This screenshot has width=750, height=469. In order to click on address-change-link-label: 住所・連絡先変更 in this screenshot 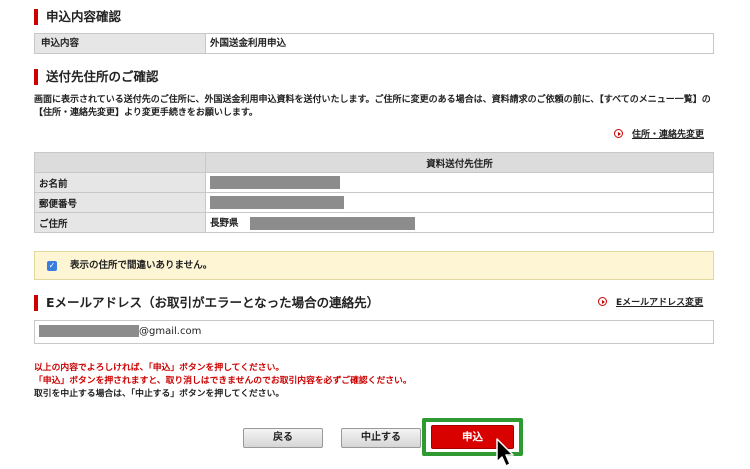, I will do `click(668, 135)`.